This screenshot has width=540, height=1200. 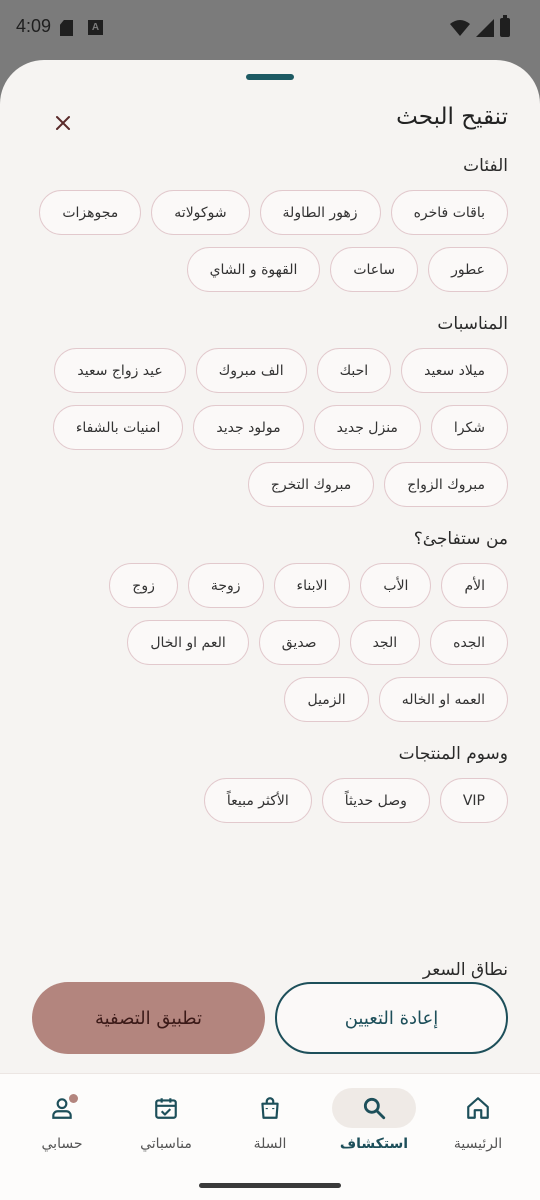 I want to click on filter-chip: امنيات بالشفاء, so click(x=118, y=427).